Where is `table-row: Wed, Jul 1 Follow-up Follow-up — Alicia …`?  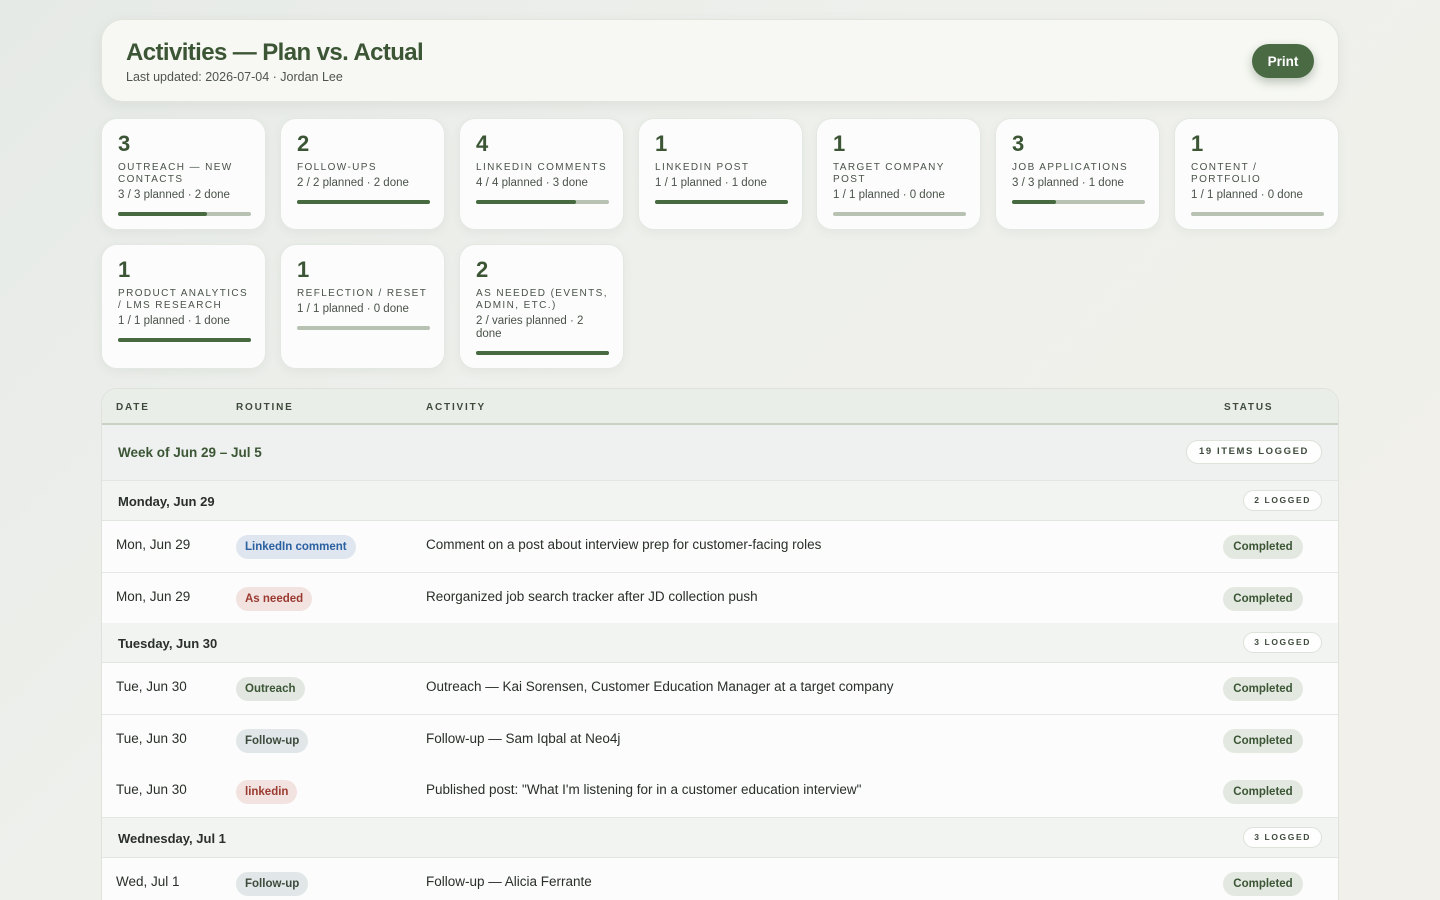
table-row: Wed, Jul 1 Follow-up Follow-up — Alicia … is located at coordinates (720, 879).